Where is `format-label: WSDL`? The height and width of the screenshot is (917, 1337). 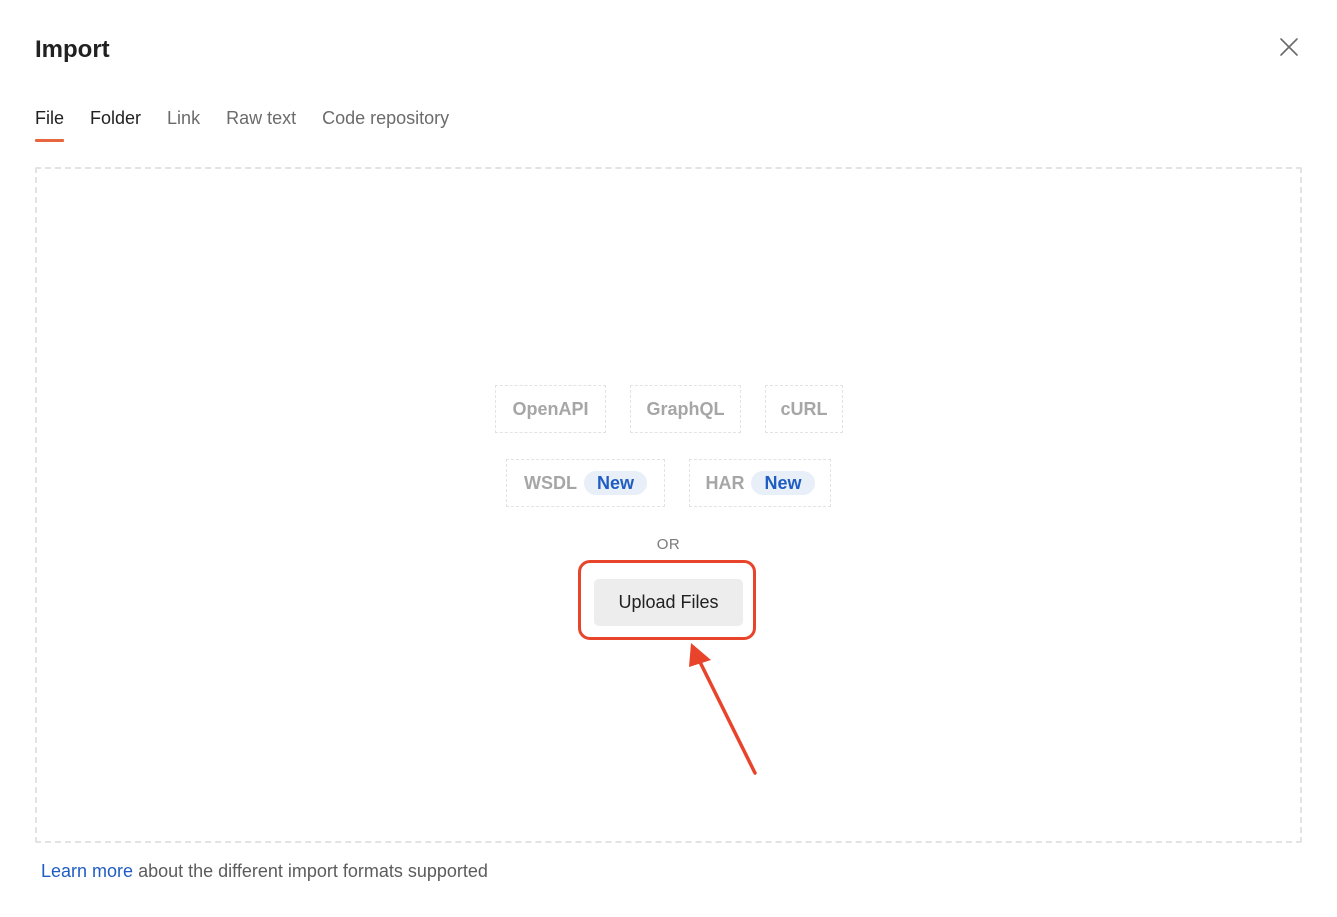
format-label: WSDL is located at coordinates (550, 482).